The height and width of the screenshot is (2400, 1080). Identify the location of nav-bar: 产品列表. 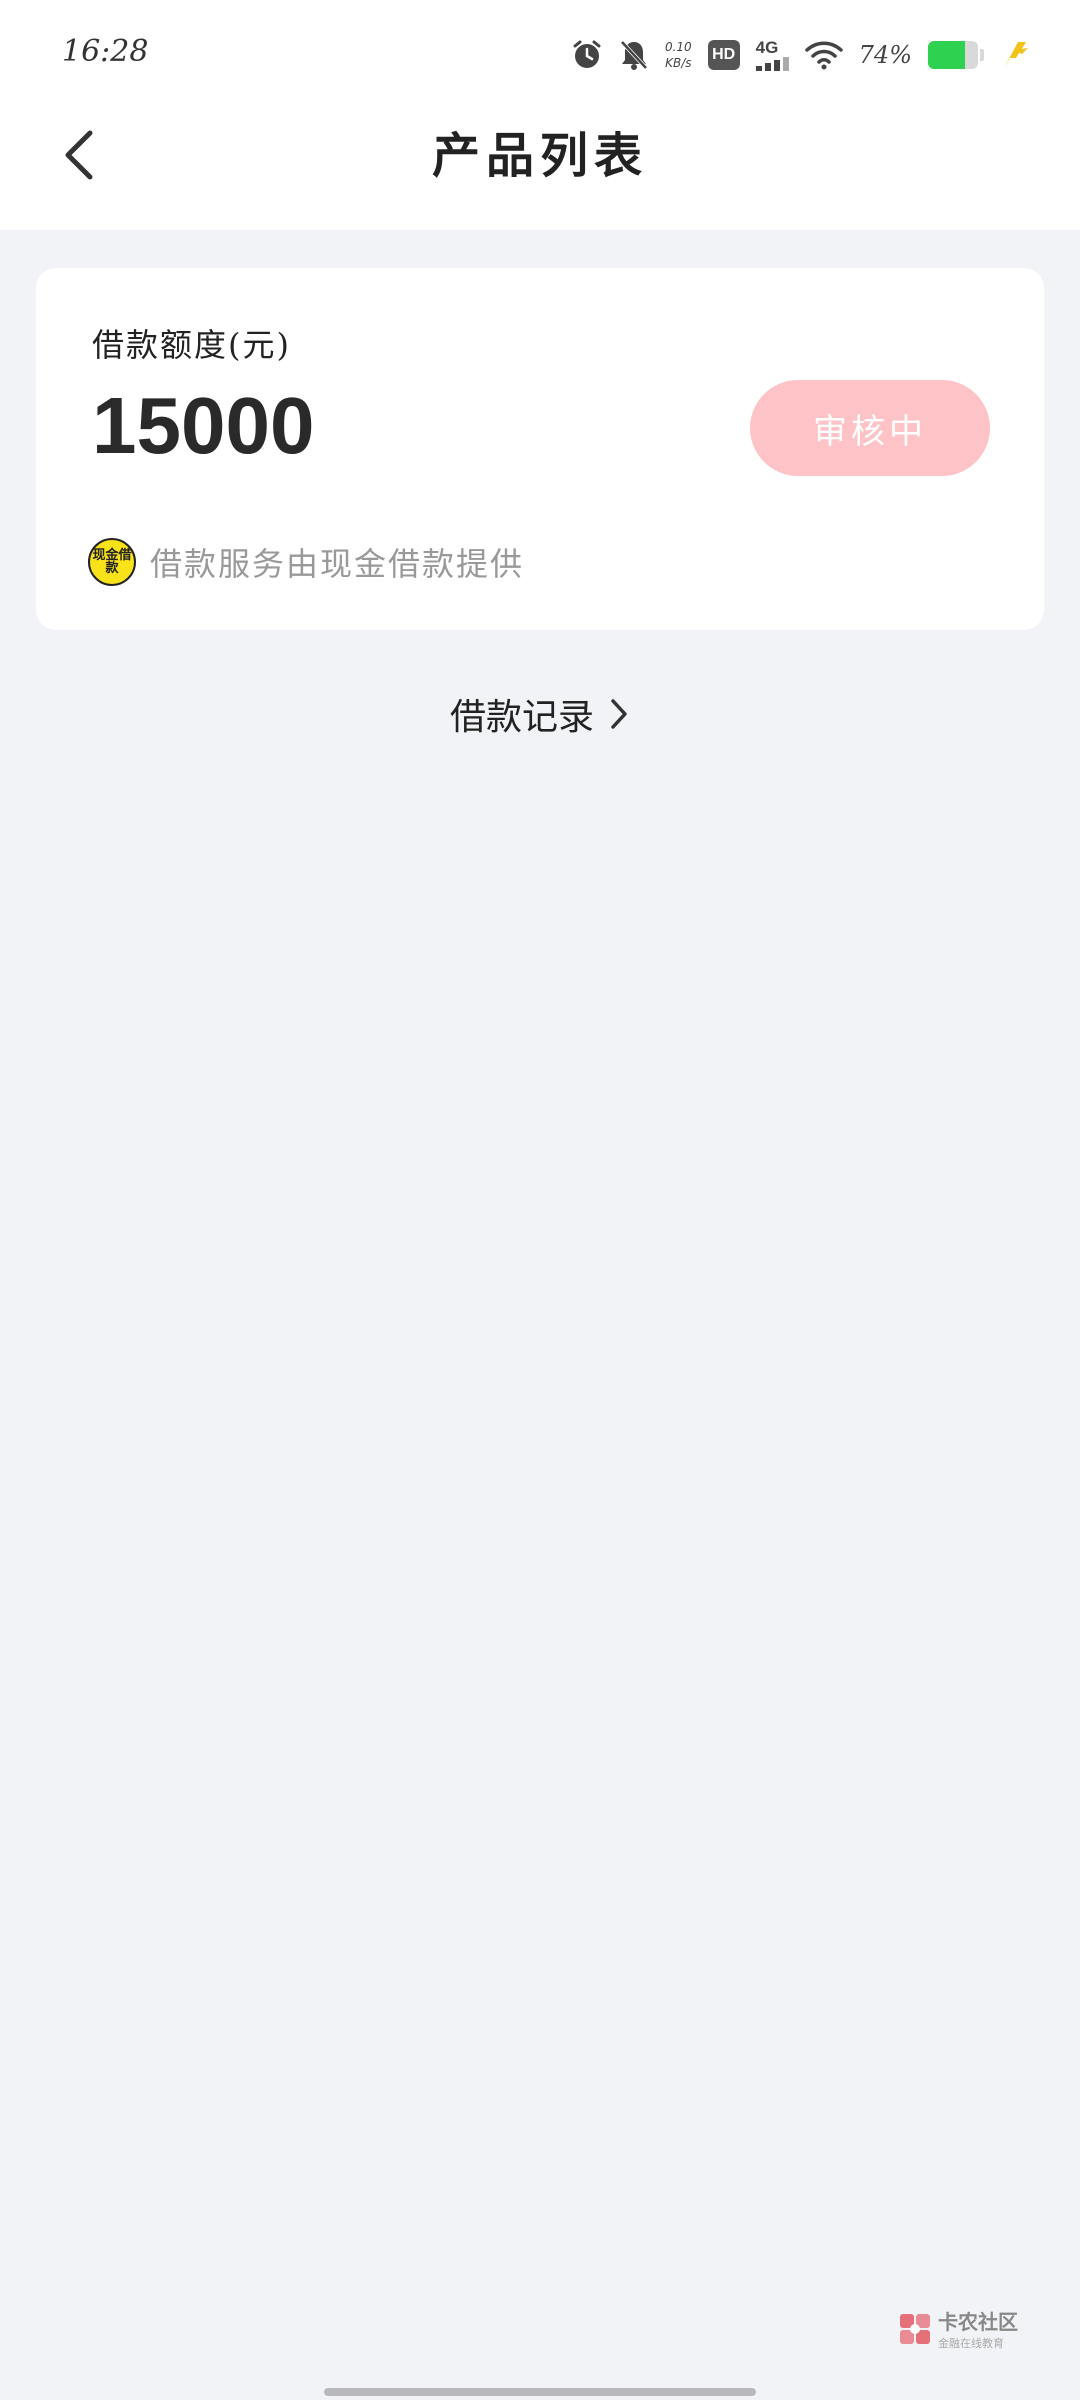
(540, 165).